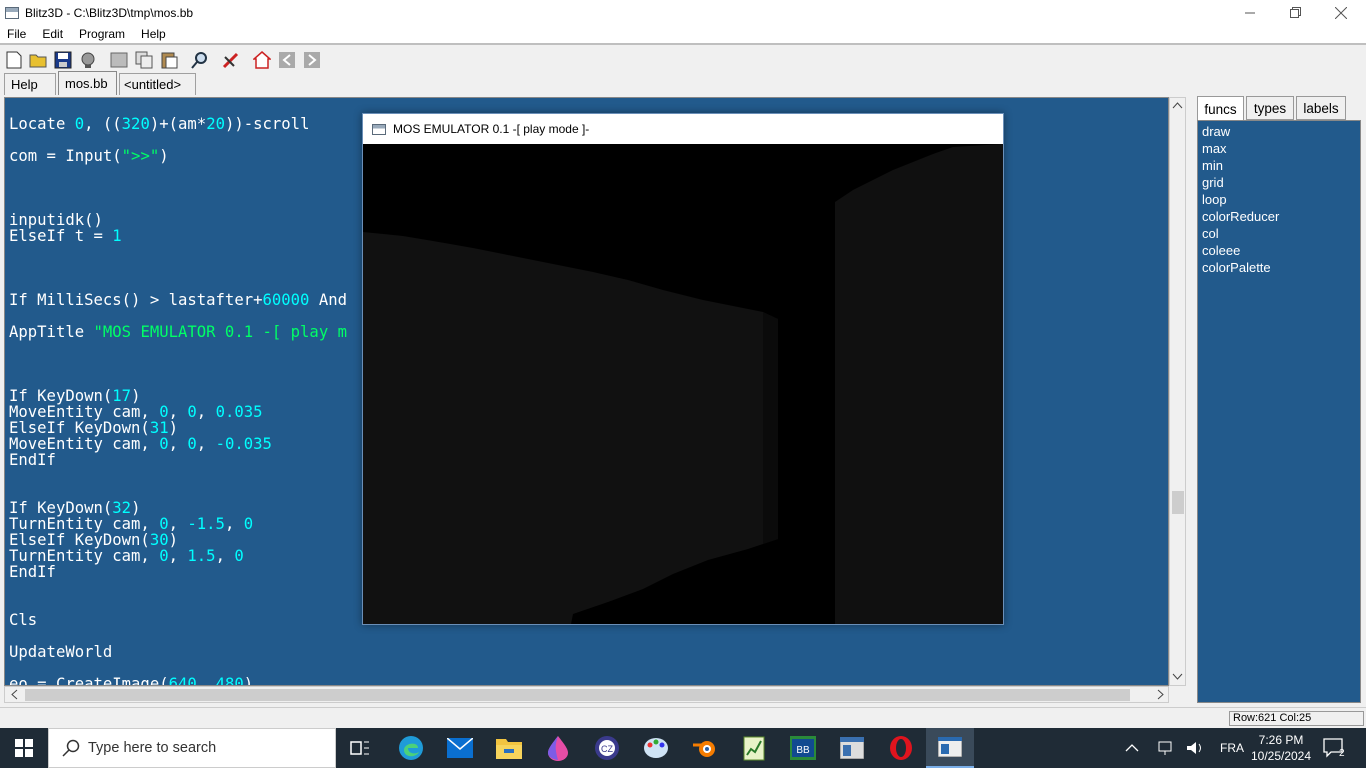 This screenshot has width=1366, height=768. I want to click on copy-icon, so click(144, 60).